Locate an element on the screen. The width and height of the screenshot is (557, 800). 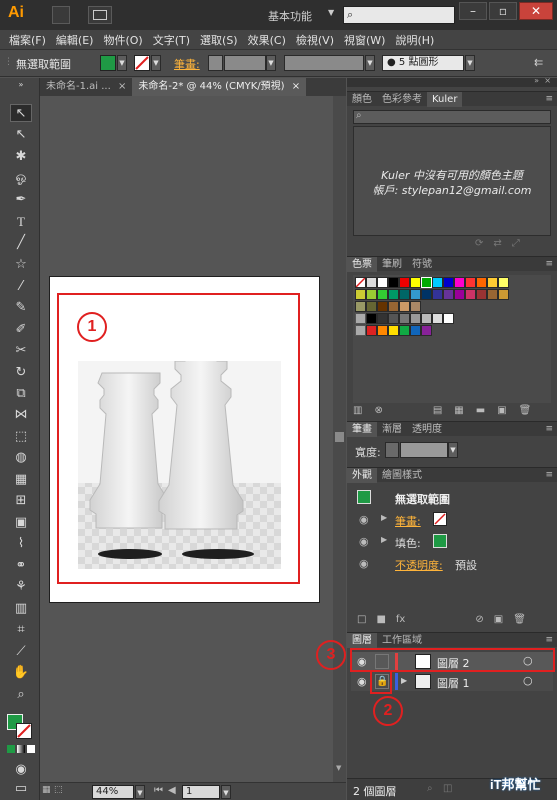
menu-effect: 效果(C) is located at coordinates (267, 40).